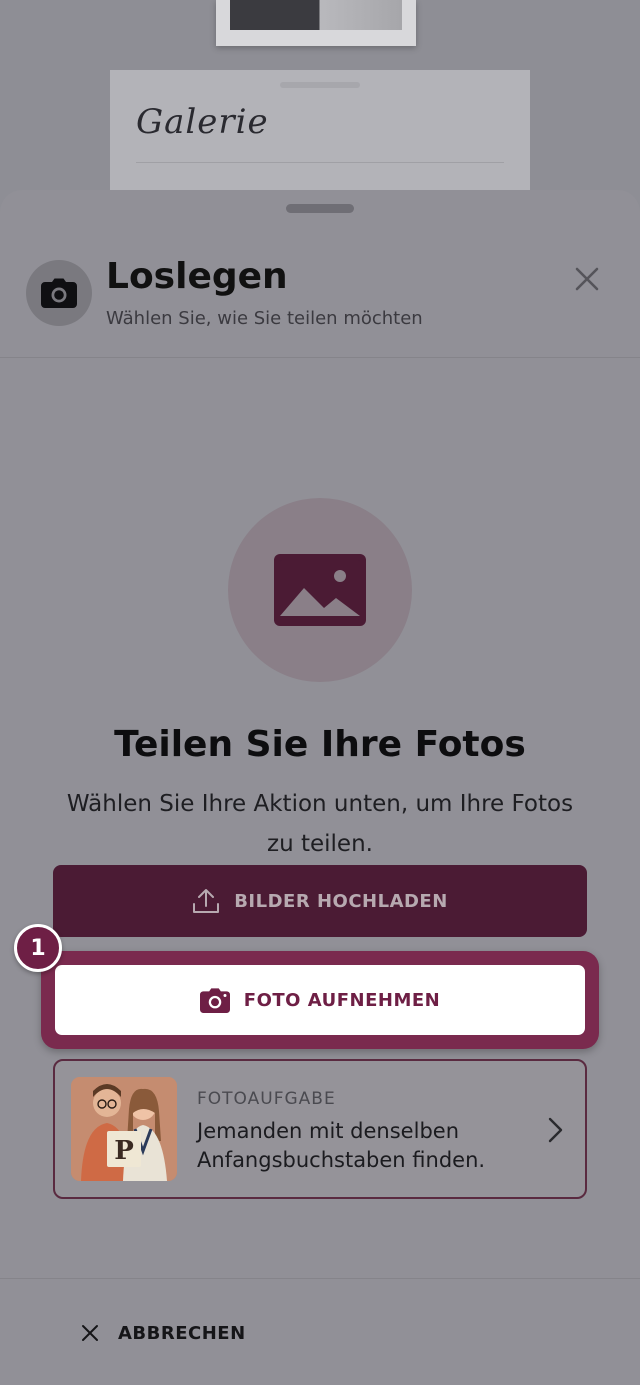  I want to click on take-photo-button: FOTO AUFNEHMEN, so click(320, 1000).